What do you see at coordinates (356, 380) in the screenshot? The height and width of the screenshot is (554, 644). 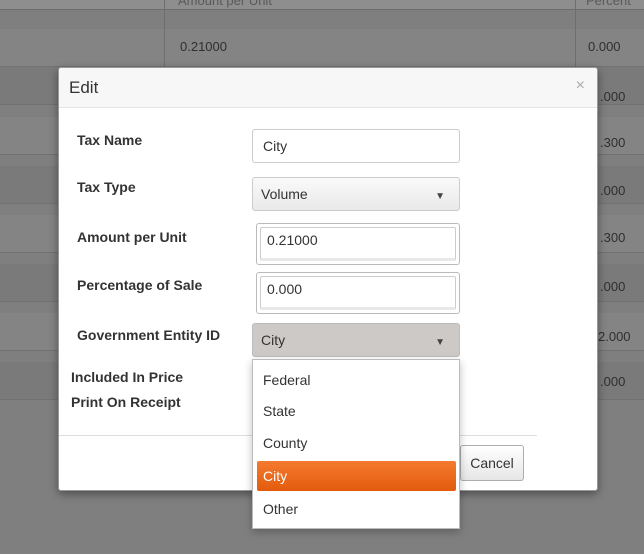 I see `dropdown-option-federal: Federal` at bounding box center [356, 380].